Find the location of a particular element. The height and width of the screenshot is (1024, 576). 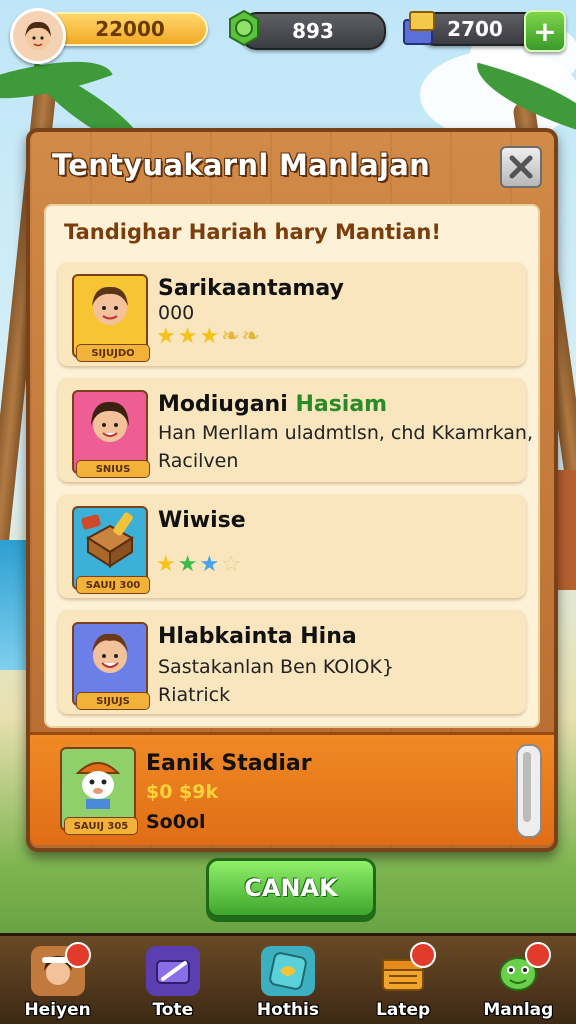

star-outline-icon: ☆ is located at coordinates (231, 564).